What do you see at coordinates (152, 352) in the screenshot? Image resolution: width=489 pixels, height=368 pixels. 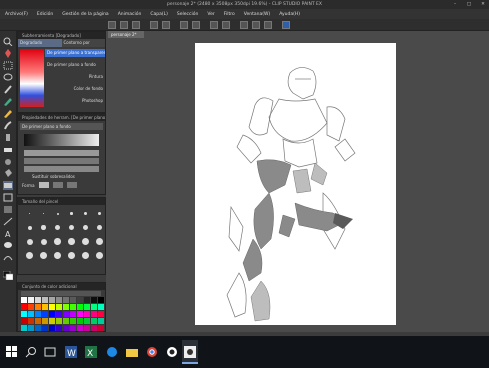 I see `chrome-icon` at bounding box center [152, 352].